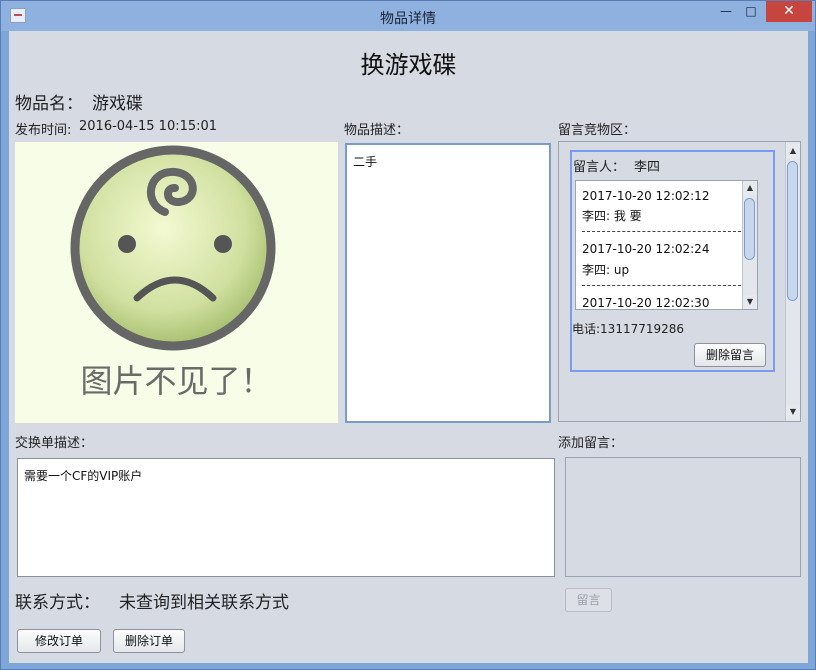 The image size is (816, 670). What do you see at coordinates (730, 355) in the screenshot?
I see `delete-comment-button: 删除留言` at bounding box center [730, 355].